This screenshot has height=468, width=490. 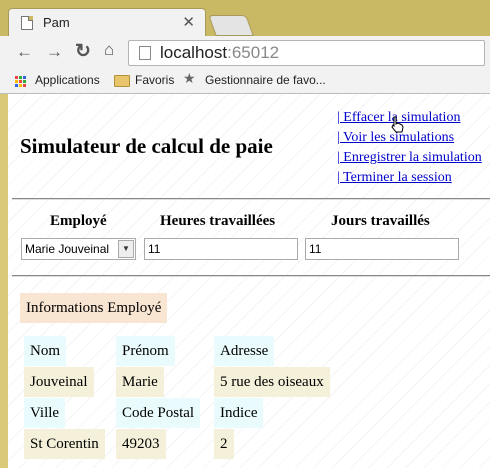 What do you see at coordinates (59, 382) in the screenshot?
I see `nom-value: Jouveinal` at bounding box center [59, 382].